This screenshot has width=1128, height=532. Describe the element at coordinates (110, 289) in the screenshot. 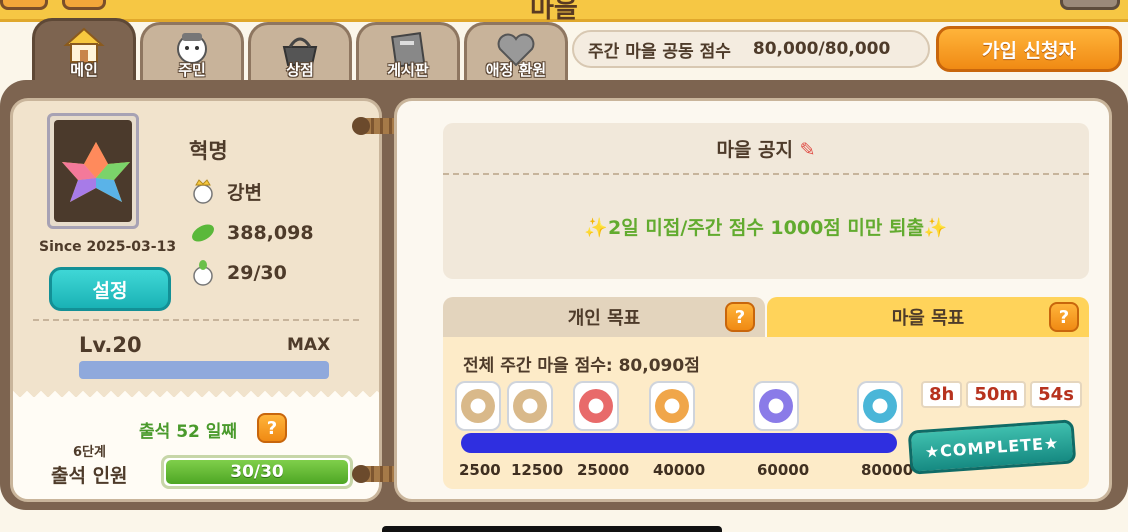

I see `settings-button: 설정` at that location.